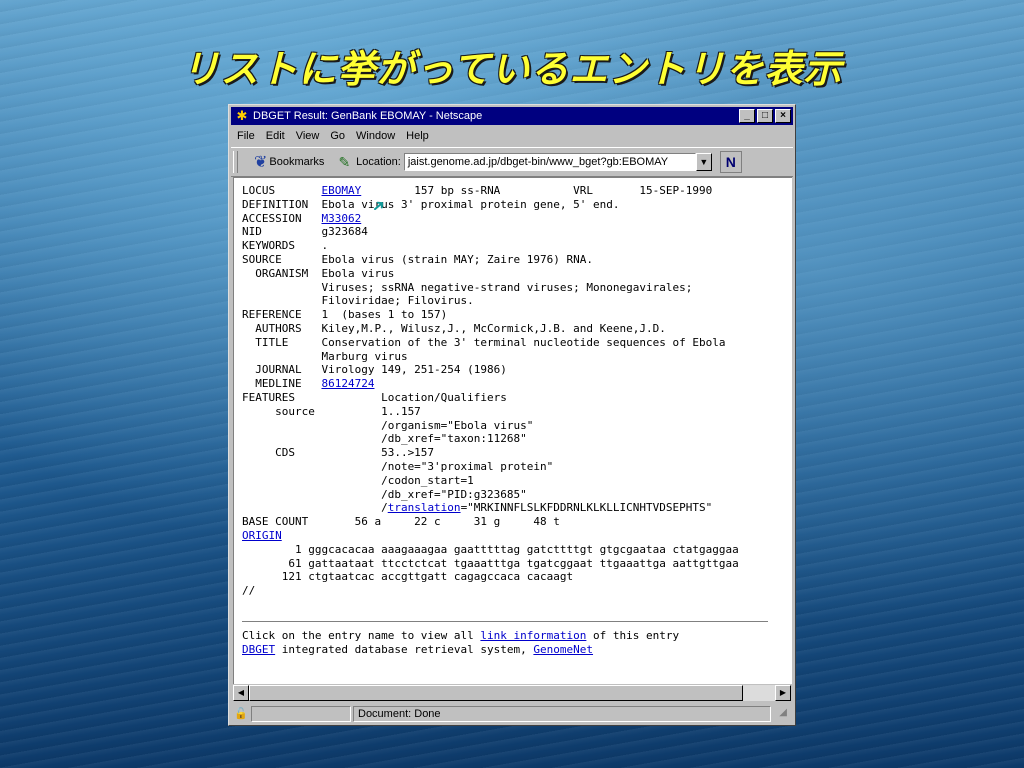 The image size is (1024, 768). What do you see at coordinates (341, 218) in the screenshot?
I see `accession-link: M33062` at bounding box center [341, 218].